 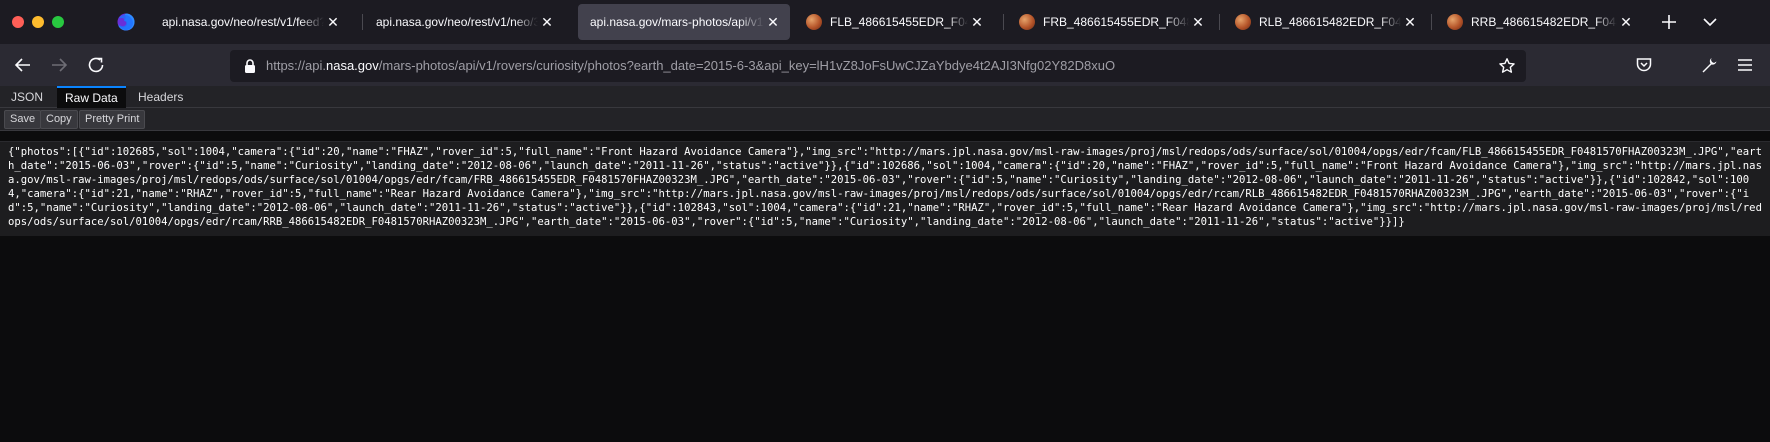 What do you see at coordinates (1710, 22) in the screenshot?
I see `list-all-tabs-chevron-down-icon` at bounding box center [1710, 22].